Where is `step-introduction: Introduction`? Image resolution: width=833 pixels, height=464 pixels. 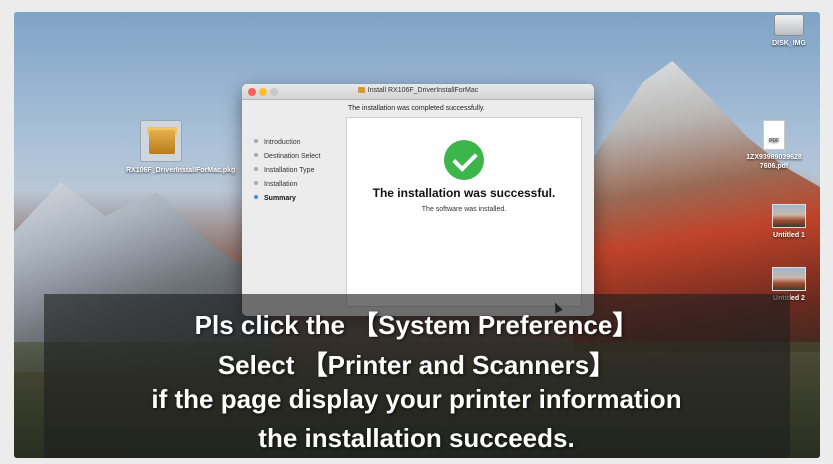
step-introduction: Introduction is located at coordinates (287, 143).